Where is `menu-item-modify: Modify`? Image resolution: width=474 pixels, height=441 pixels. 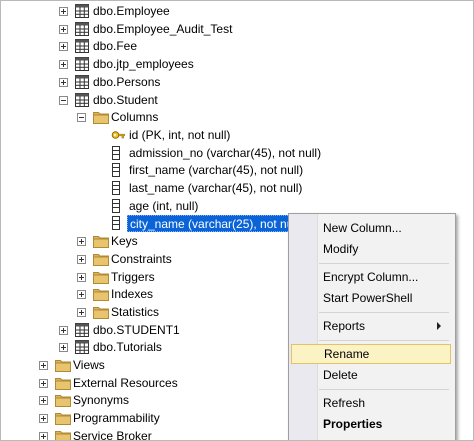 menu-item-modify: Modify is located at coordinates (371, 249).